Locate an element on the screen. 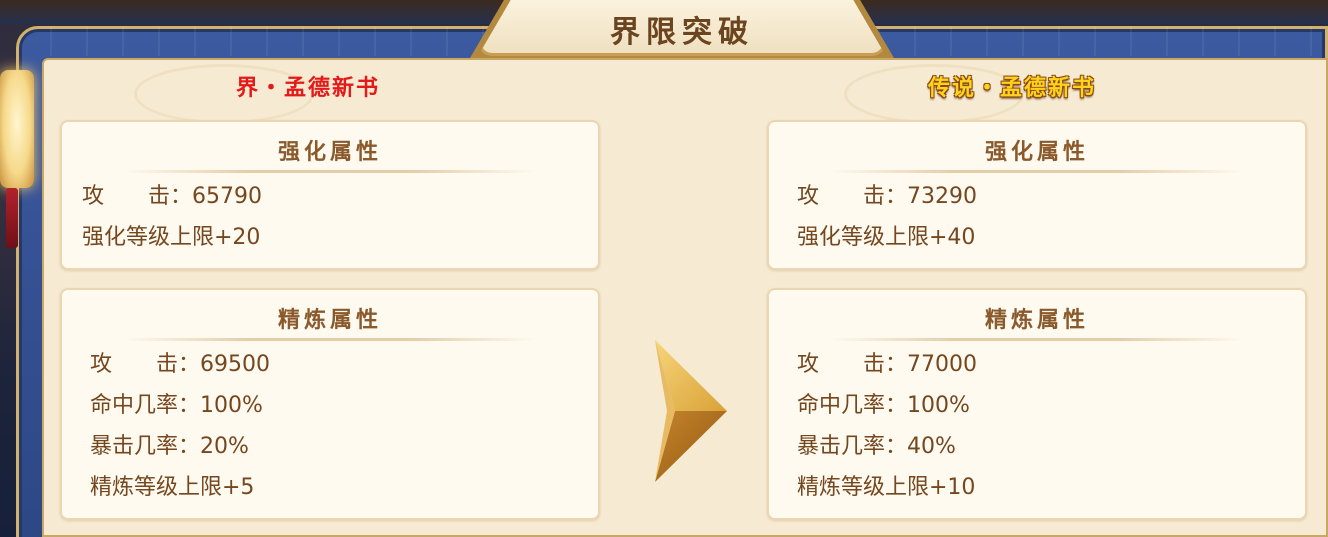 Image resolution: width=1328 pixels, height=537 pixels. gold-arrow-right-icon is located at coordinates (691, 411).